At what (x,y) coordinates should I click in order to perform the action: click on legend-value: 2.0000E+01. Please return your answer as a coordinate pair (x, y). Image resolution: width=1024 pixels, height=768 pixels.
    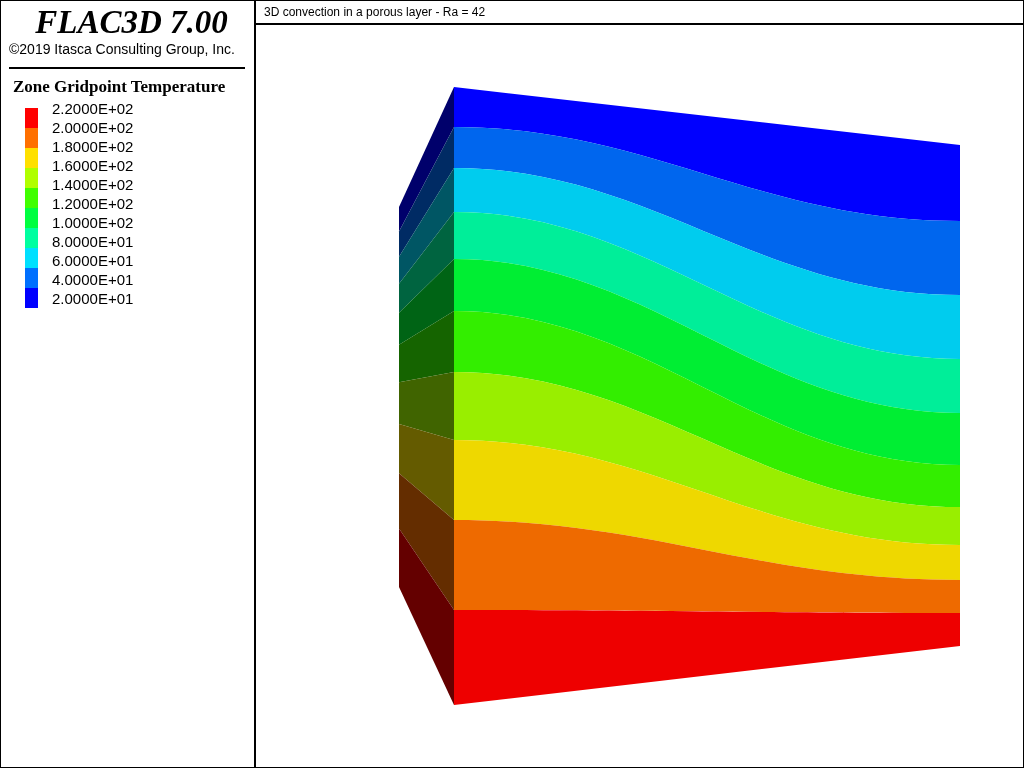
    Looking at the image, I should click on (93, 298).